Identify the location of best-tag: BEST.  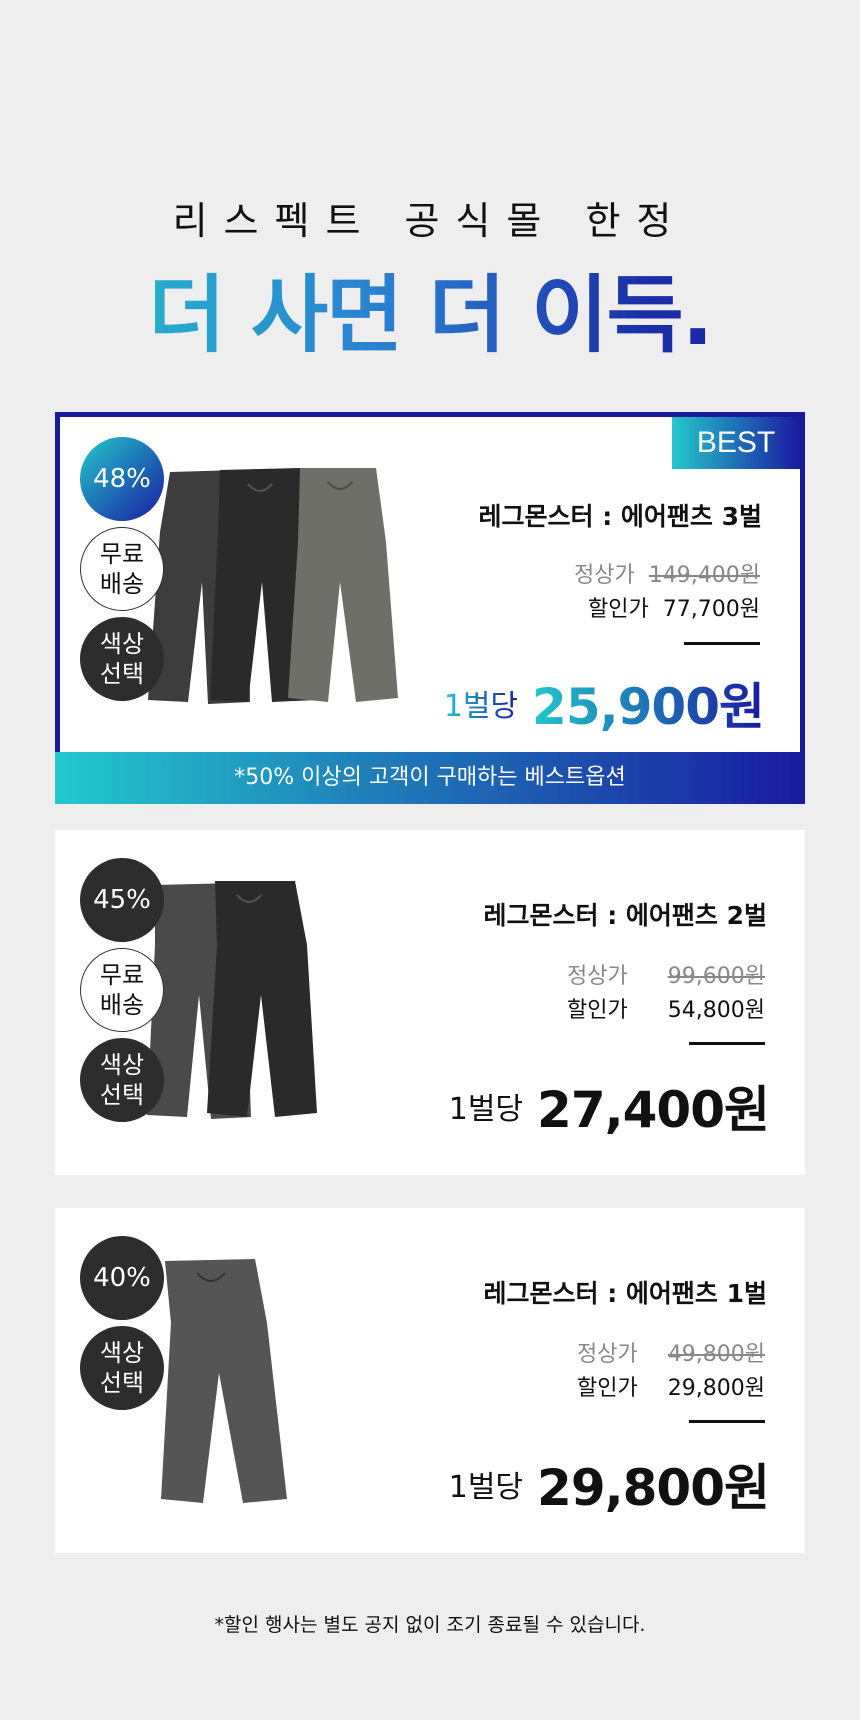
(736, 443).